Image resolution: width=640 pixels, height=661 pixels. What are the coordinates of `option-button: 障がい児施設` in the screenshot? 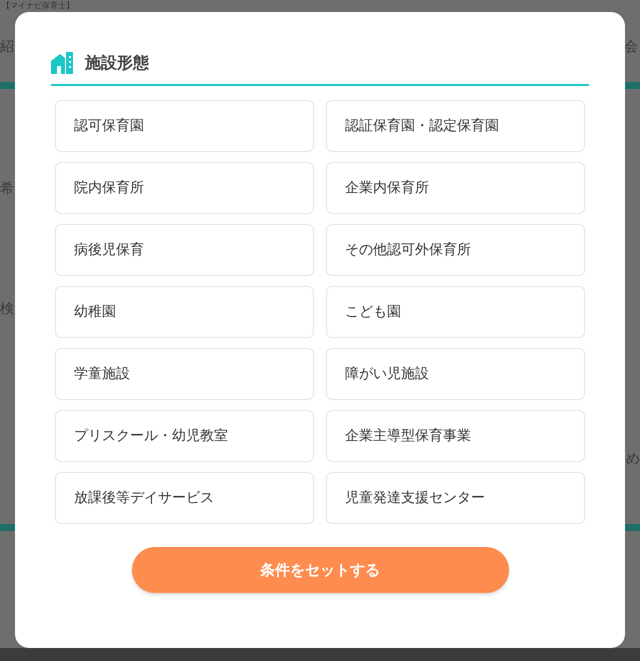 It's located at (455, 374).